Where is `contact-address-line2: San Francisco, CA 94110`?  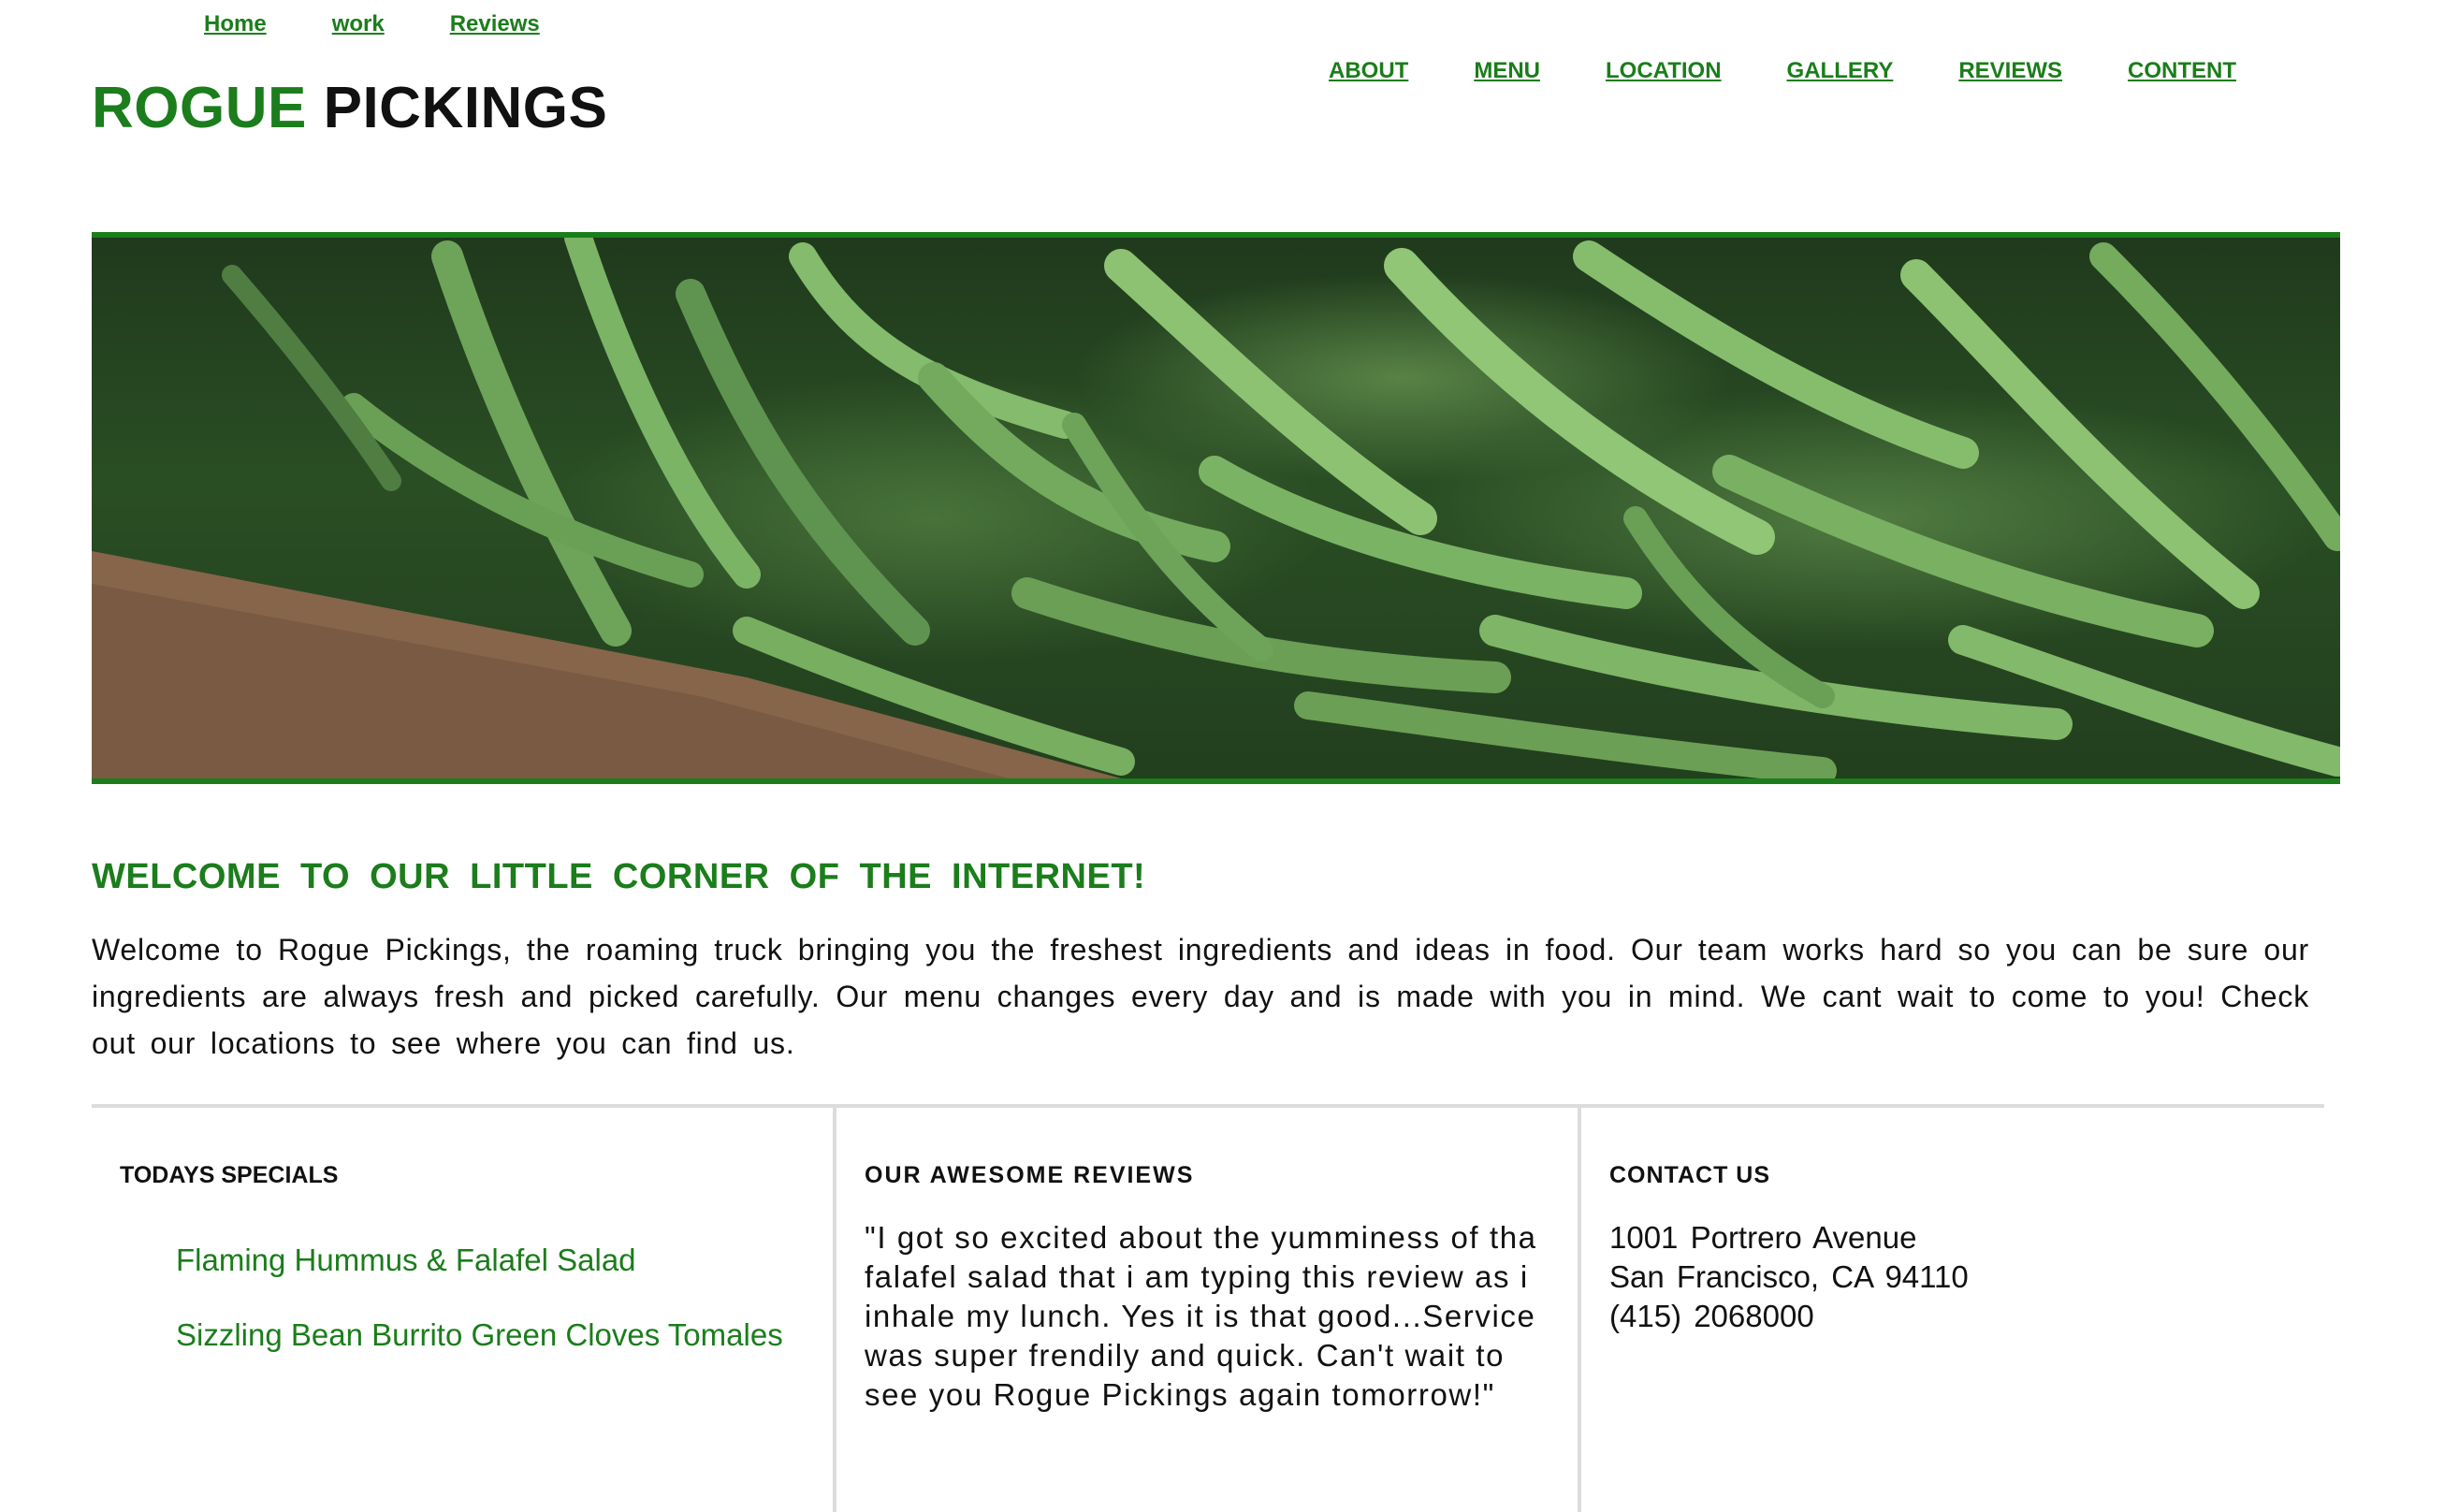 contact-address-line2: San Francisco, CA 94110 is located at coordinates (1789, 1277).